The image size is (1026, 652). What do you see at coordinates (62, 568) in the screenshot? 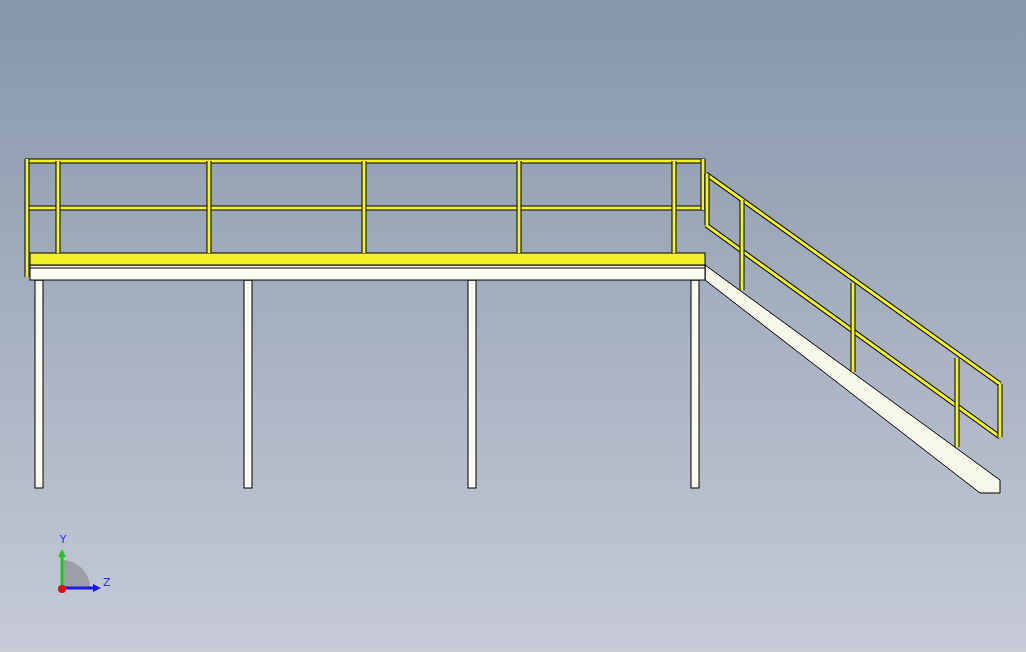
I see `y-axis-arrow` at bounding box center [62, 568].